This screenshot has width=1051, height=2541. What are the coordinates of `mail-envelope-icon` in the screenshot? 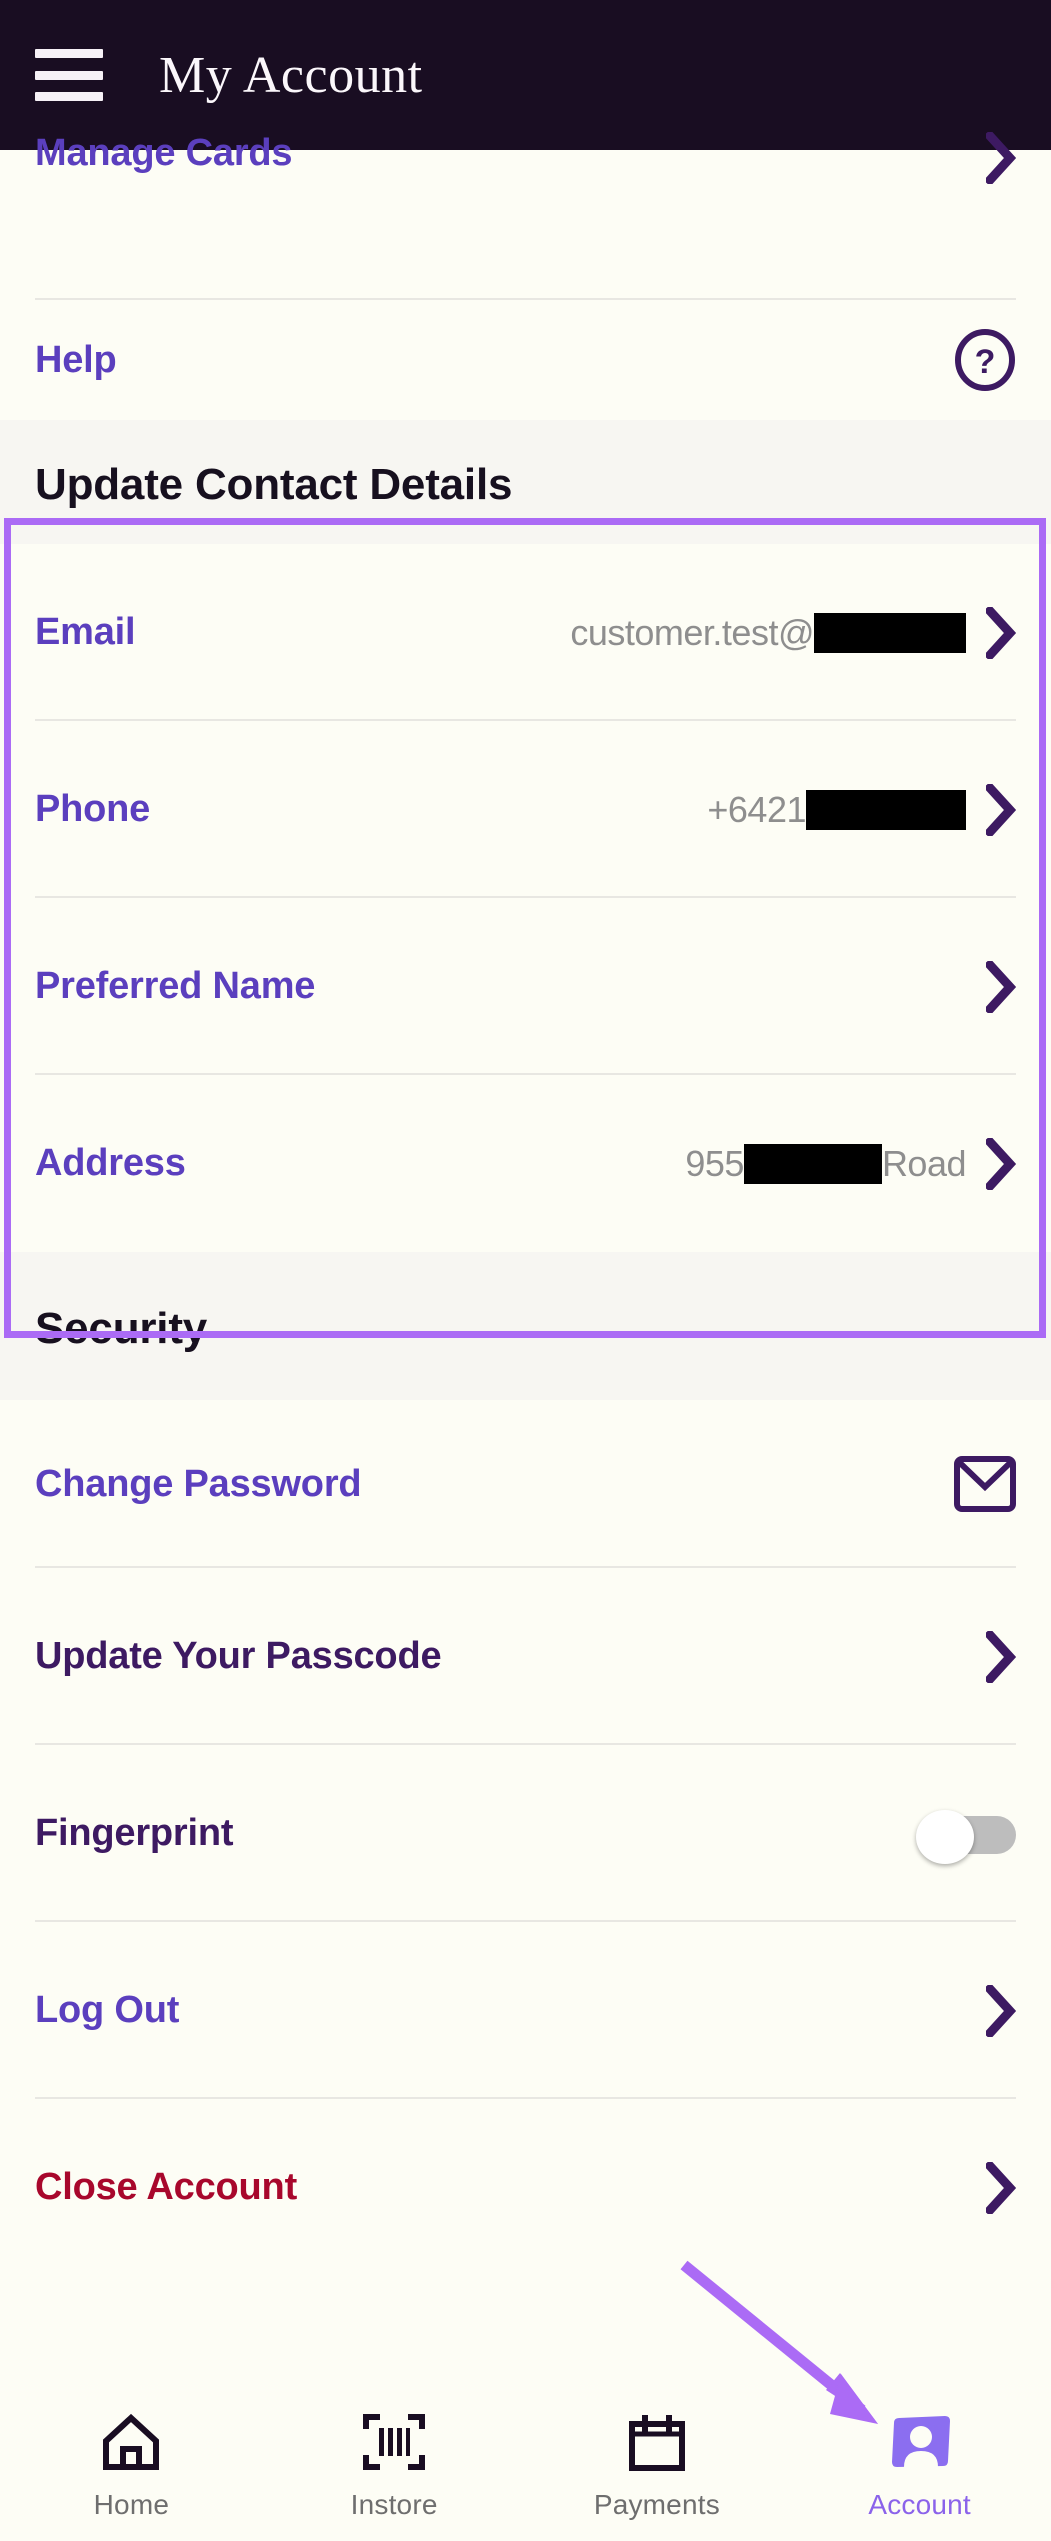 It's located at (985, 1484).